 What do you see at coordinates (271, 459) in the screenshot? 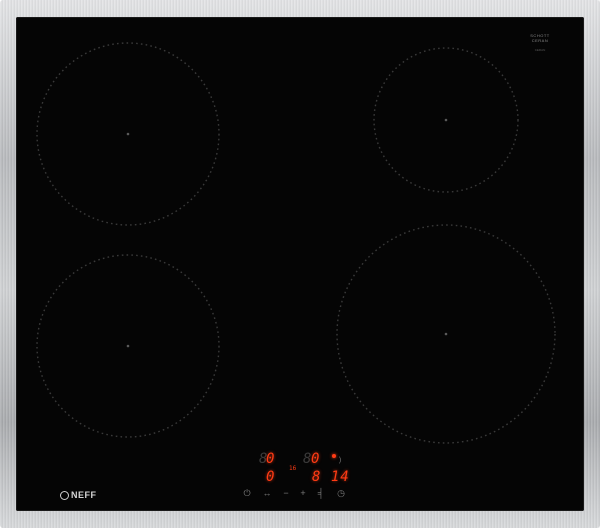
I see `display-zone-left-top: 0` at bounding box center [271, 459].